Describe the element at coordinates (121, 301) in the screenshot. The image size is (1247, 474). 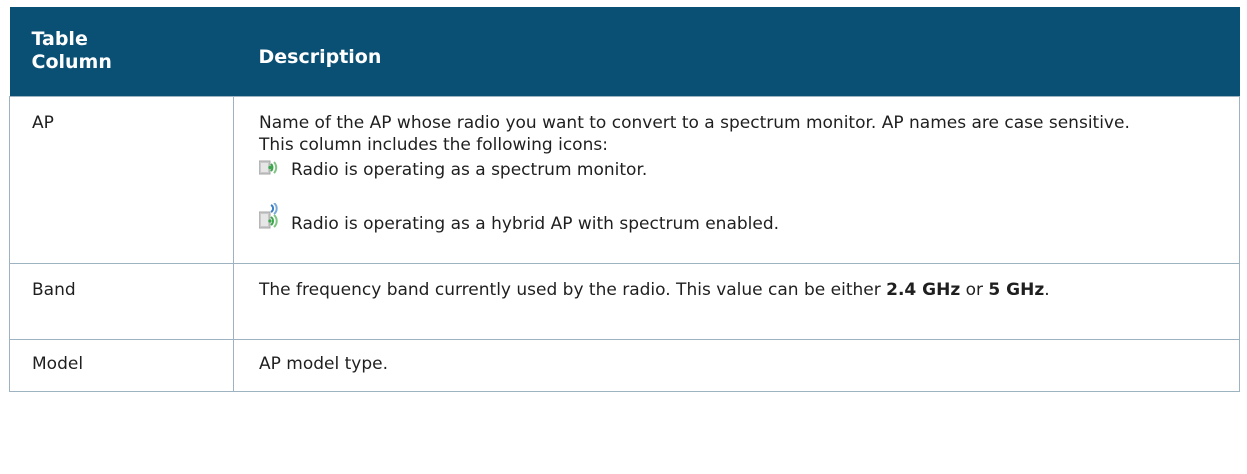
I see `row-band-column: Band` at that location.